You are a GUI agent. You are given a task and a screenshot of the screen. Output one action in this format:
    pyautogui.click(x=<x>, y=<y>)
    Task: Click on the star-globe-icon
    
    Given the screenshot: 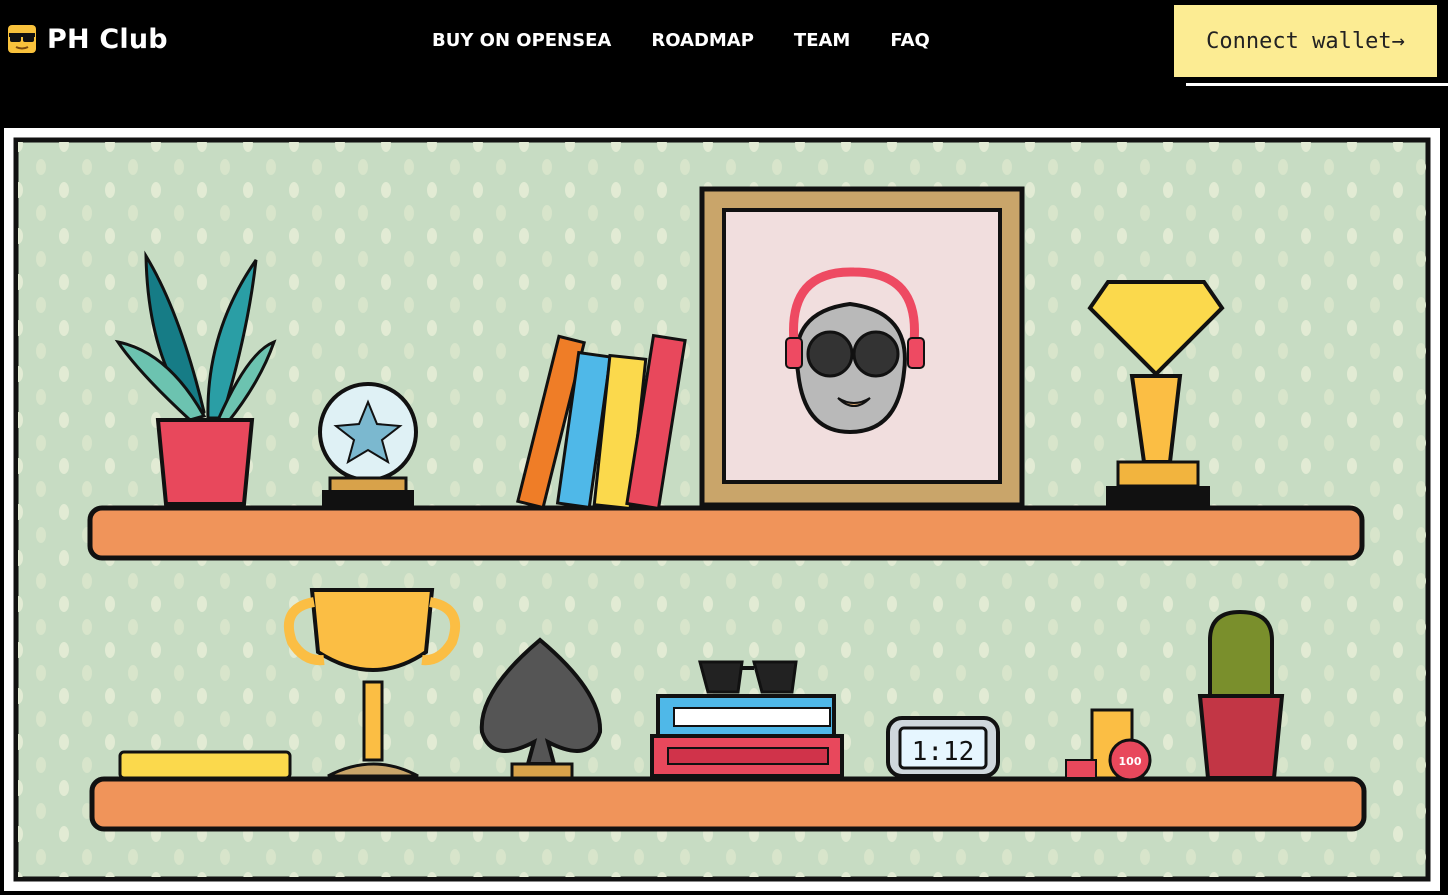 What is the action you would take?
    pyautogui.click(x=368, y=444)
    